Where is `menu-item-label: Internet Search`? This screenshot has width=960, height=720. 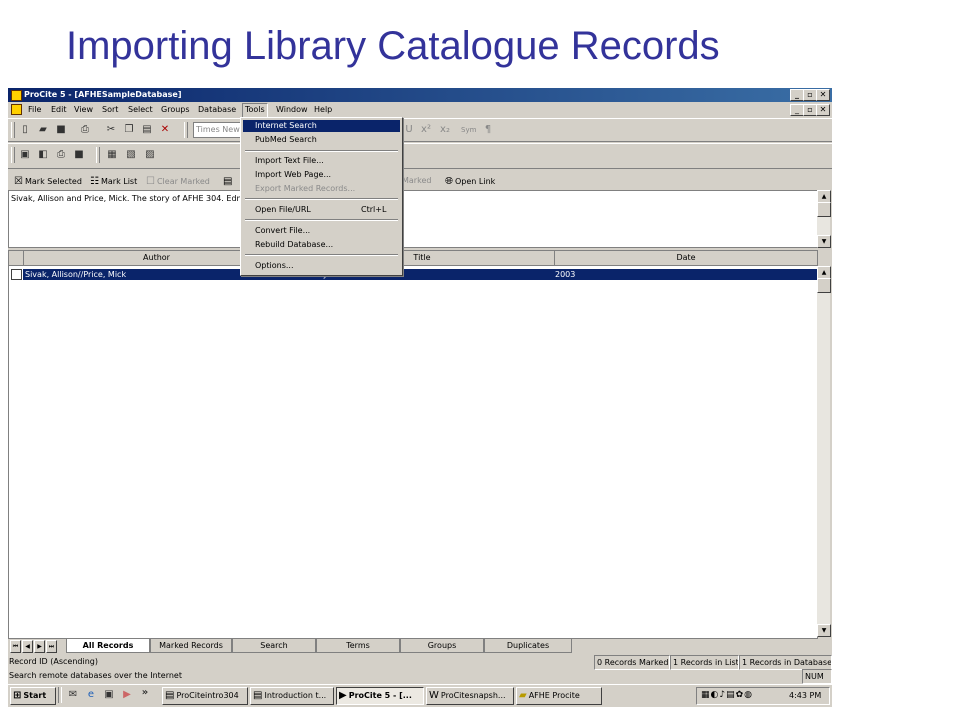 menu-item-label: Internet Search is located at coordinates (286, 125).